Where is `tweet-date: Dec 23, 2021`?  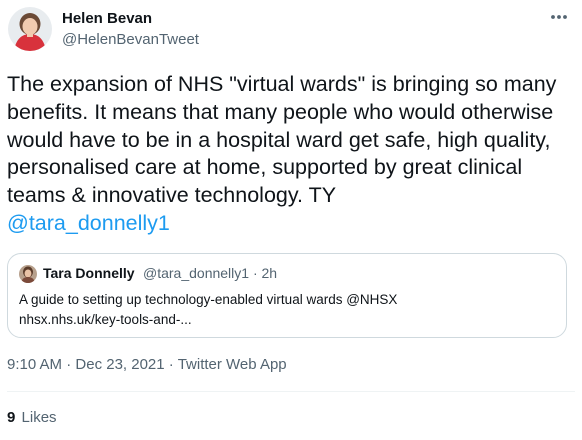
tweet-date: Dec 23, 2021 is located at coordinates (119, 364).